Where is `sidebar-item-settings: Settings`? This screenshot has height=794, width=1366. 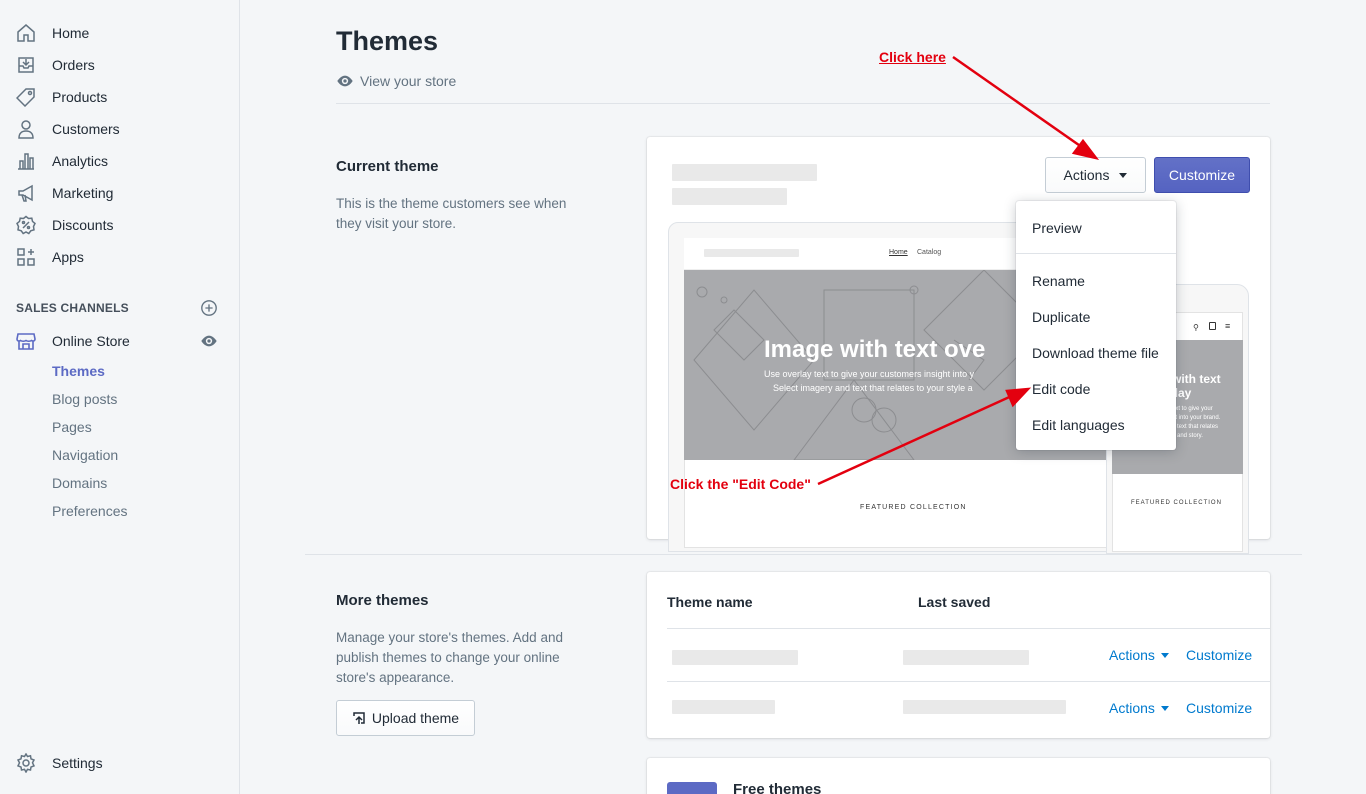
sidebar-item-settings: Settings is located at coordinates (121, 763).